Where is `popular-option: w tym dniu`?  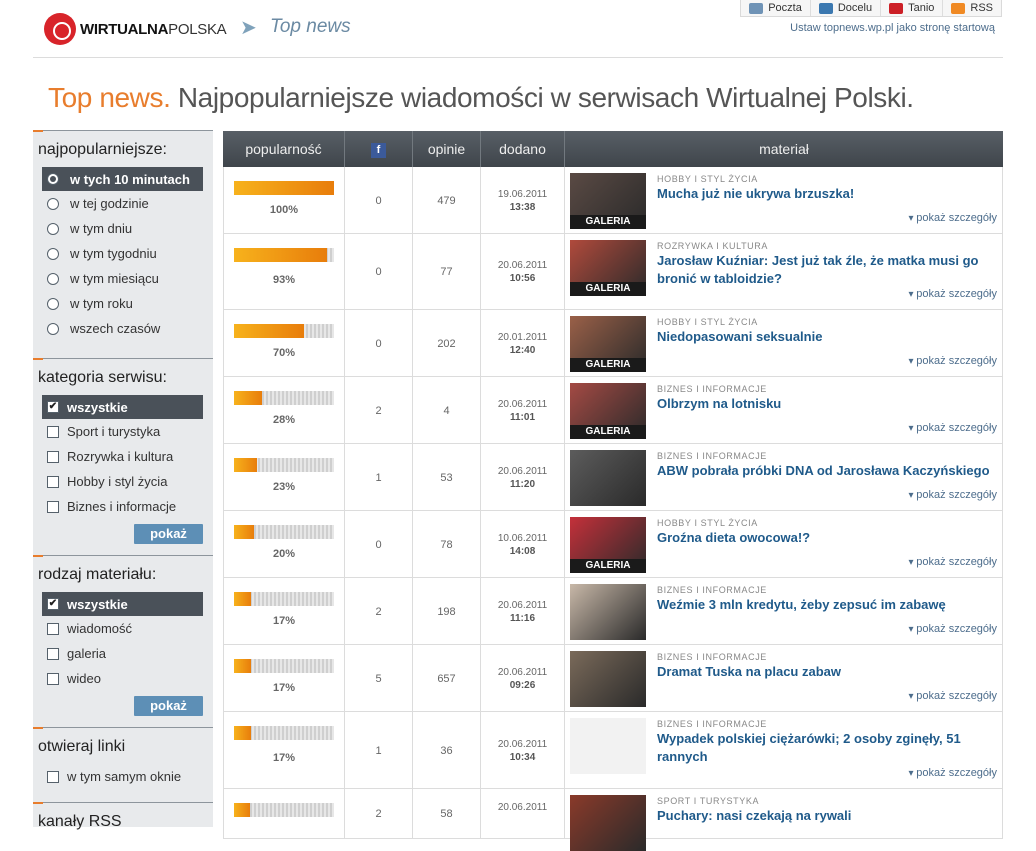
popular-option: w tym dniu is located at coordinates (123, 228).